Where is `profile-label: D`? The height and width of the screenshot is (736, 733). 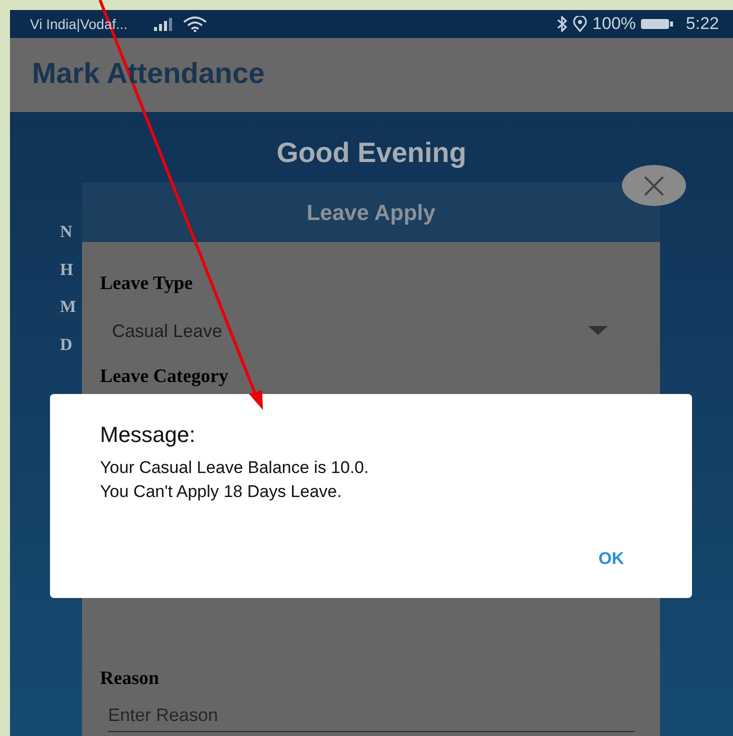
profile-label: D is located at coordinates (66, 344).